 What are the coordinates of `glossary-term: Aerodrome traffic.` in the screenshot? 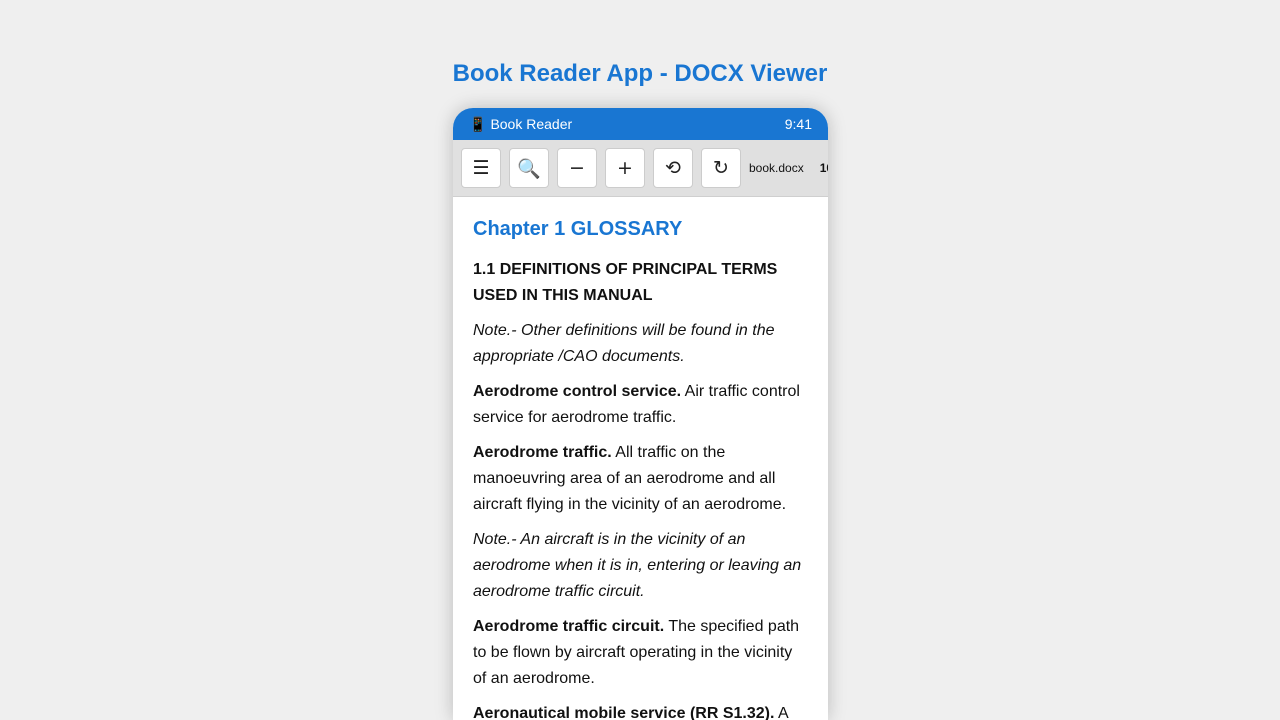 It's located at (542, 452).